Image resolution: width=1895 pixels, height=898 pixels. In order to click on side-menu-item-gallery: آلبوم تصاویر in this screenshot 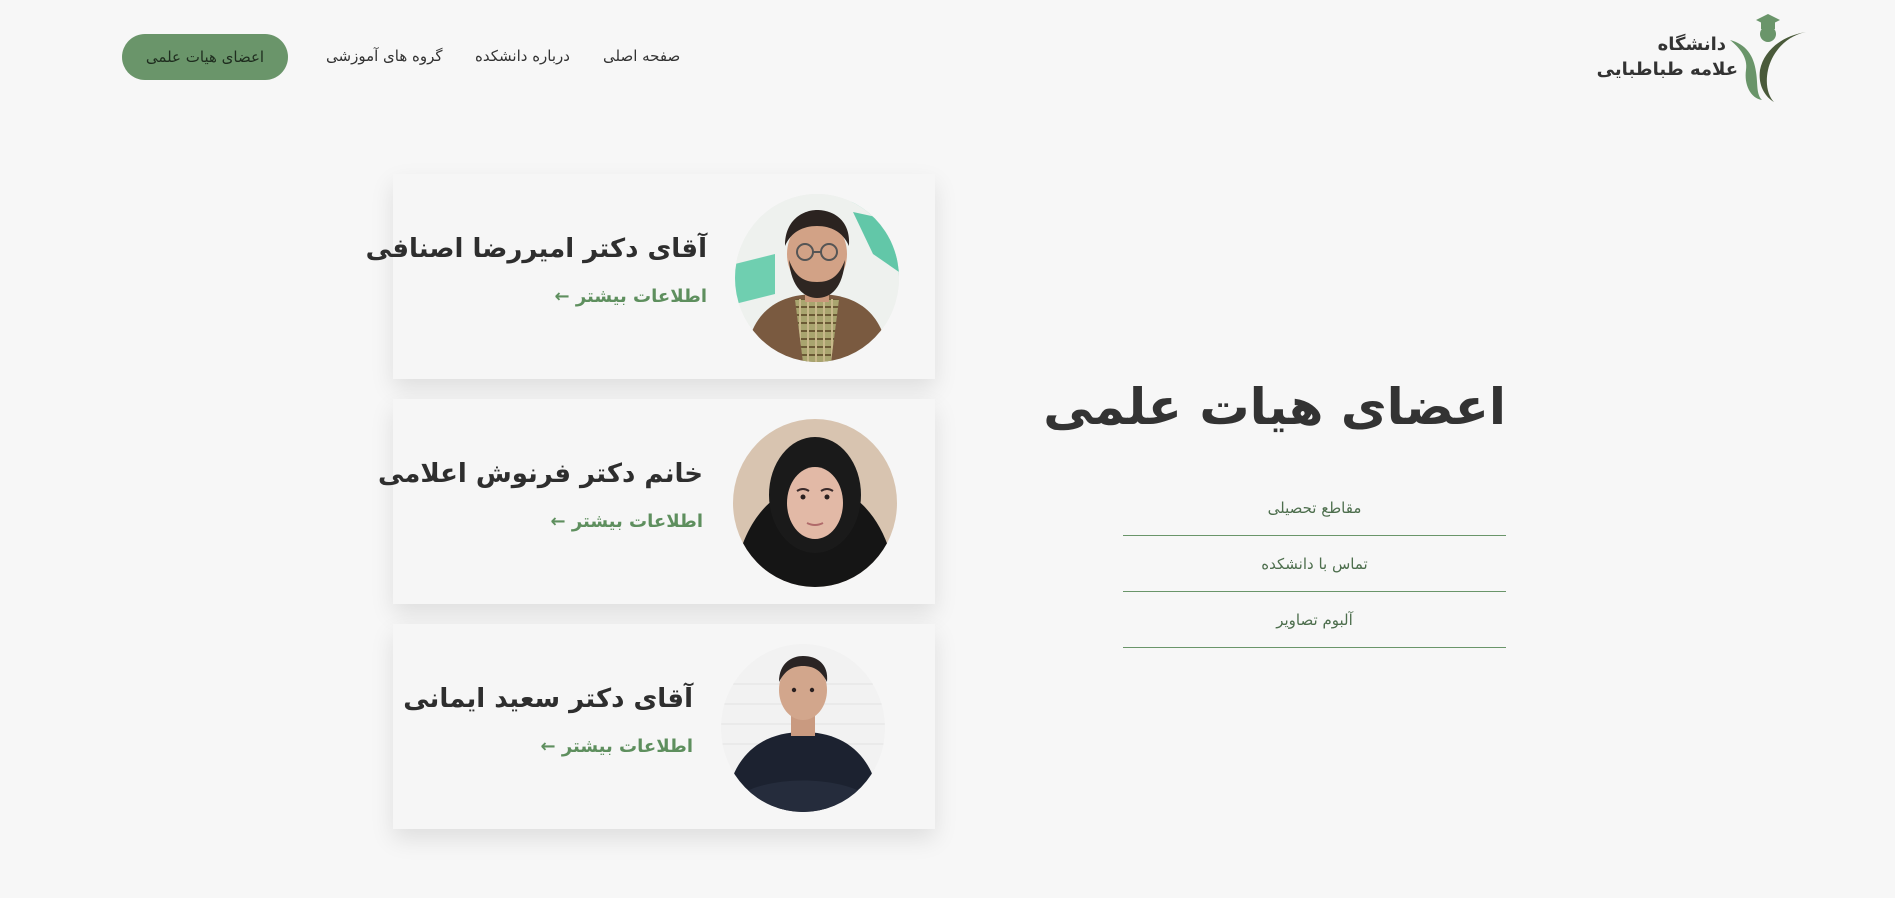, I will do `click(1314, 620)`.